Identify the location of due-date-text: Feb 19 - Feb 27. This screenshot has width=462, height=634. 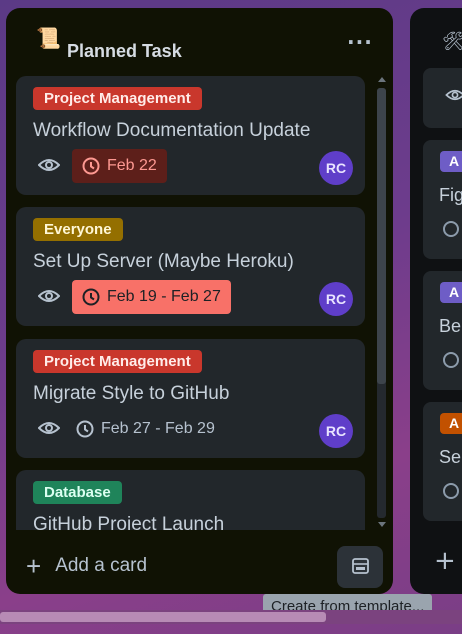
(164, 296).